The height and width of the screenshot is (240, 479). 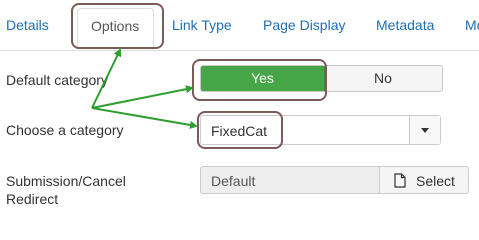 I want to click on redirect-field-value: Default, so click(x=233, y=181).